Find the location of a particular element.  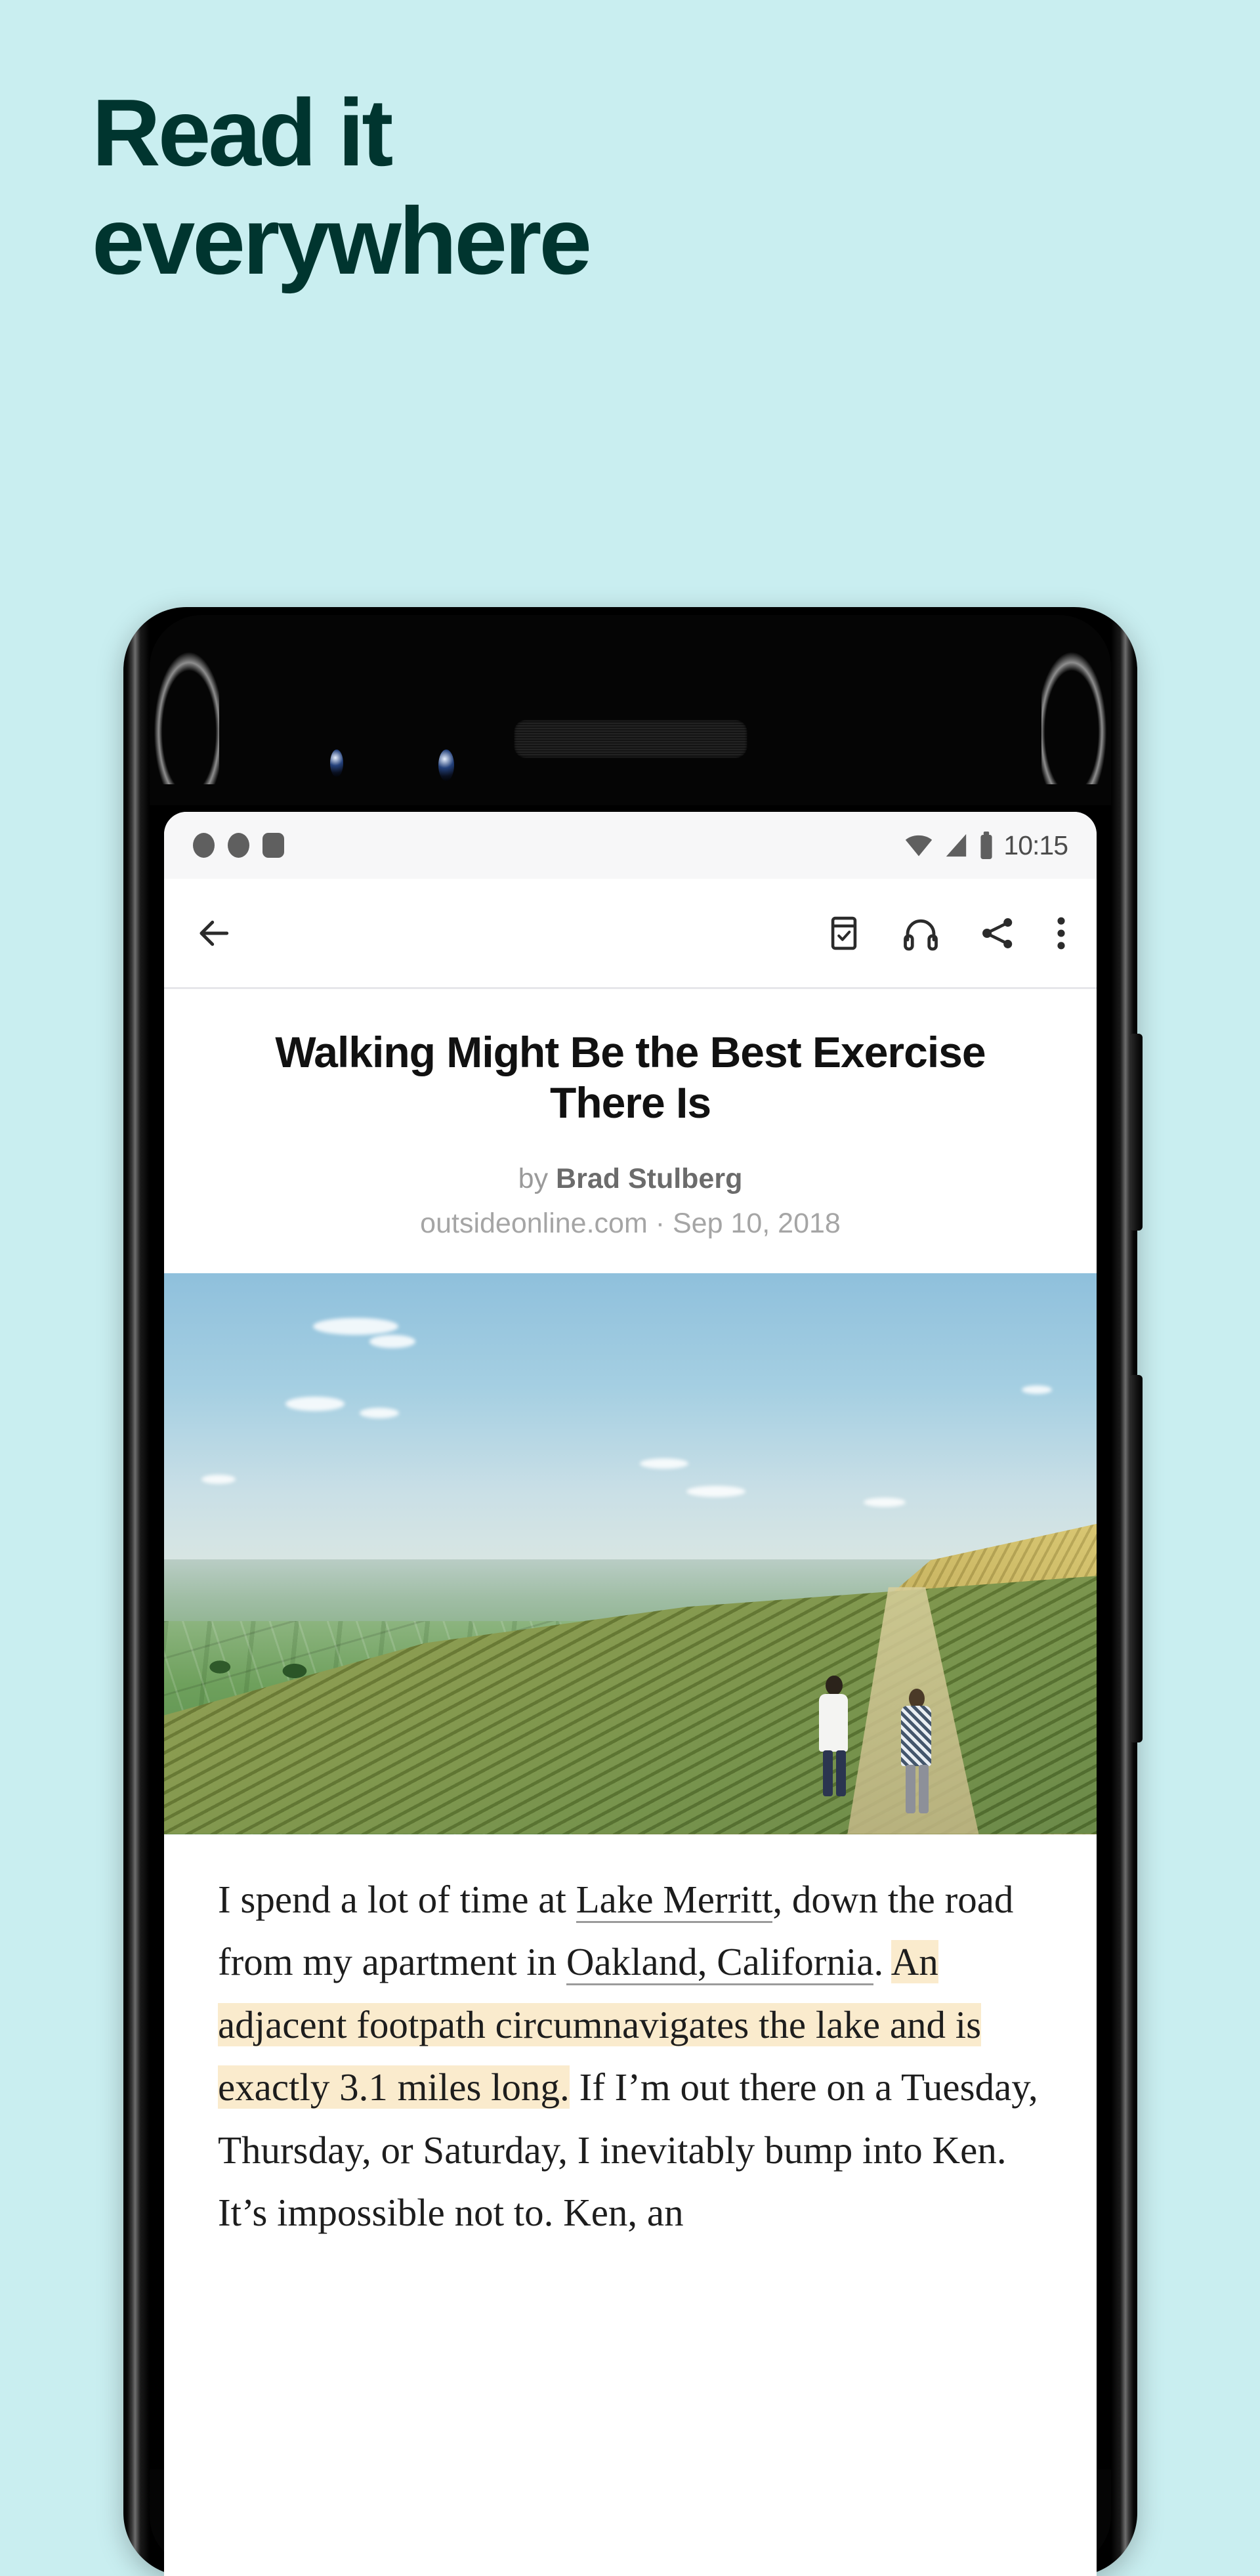

more-options-button is located at coordinates (1061, 933).